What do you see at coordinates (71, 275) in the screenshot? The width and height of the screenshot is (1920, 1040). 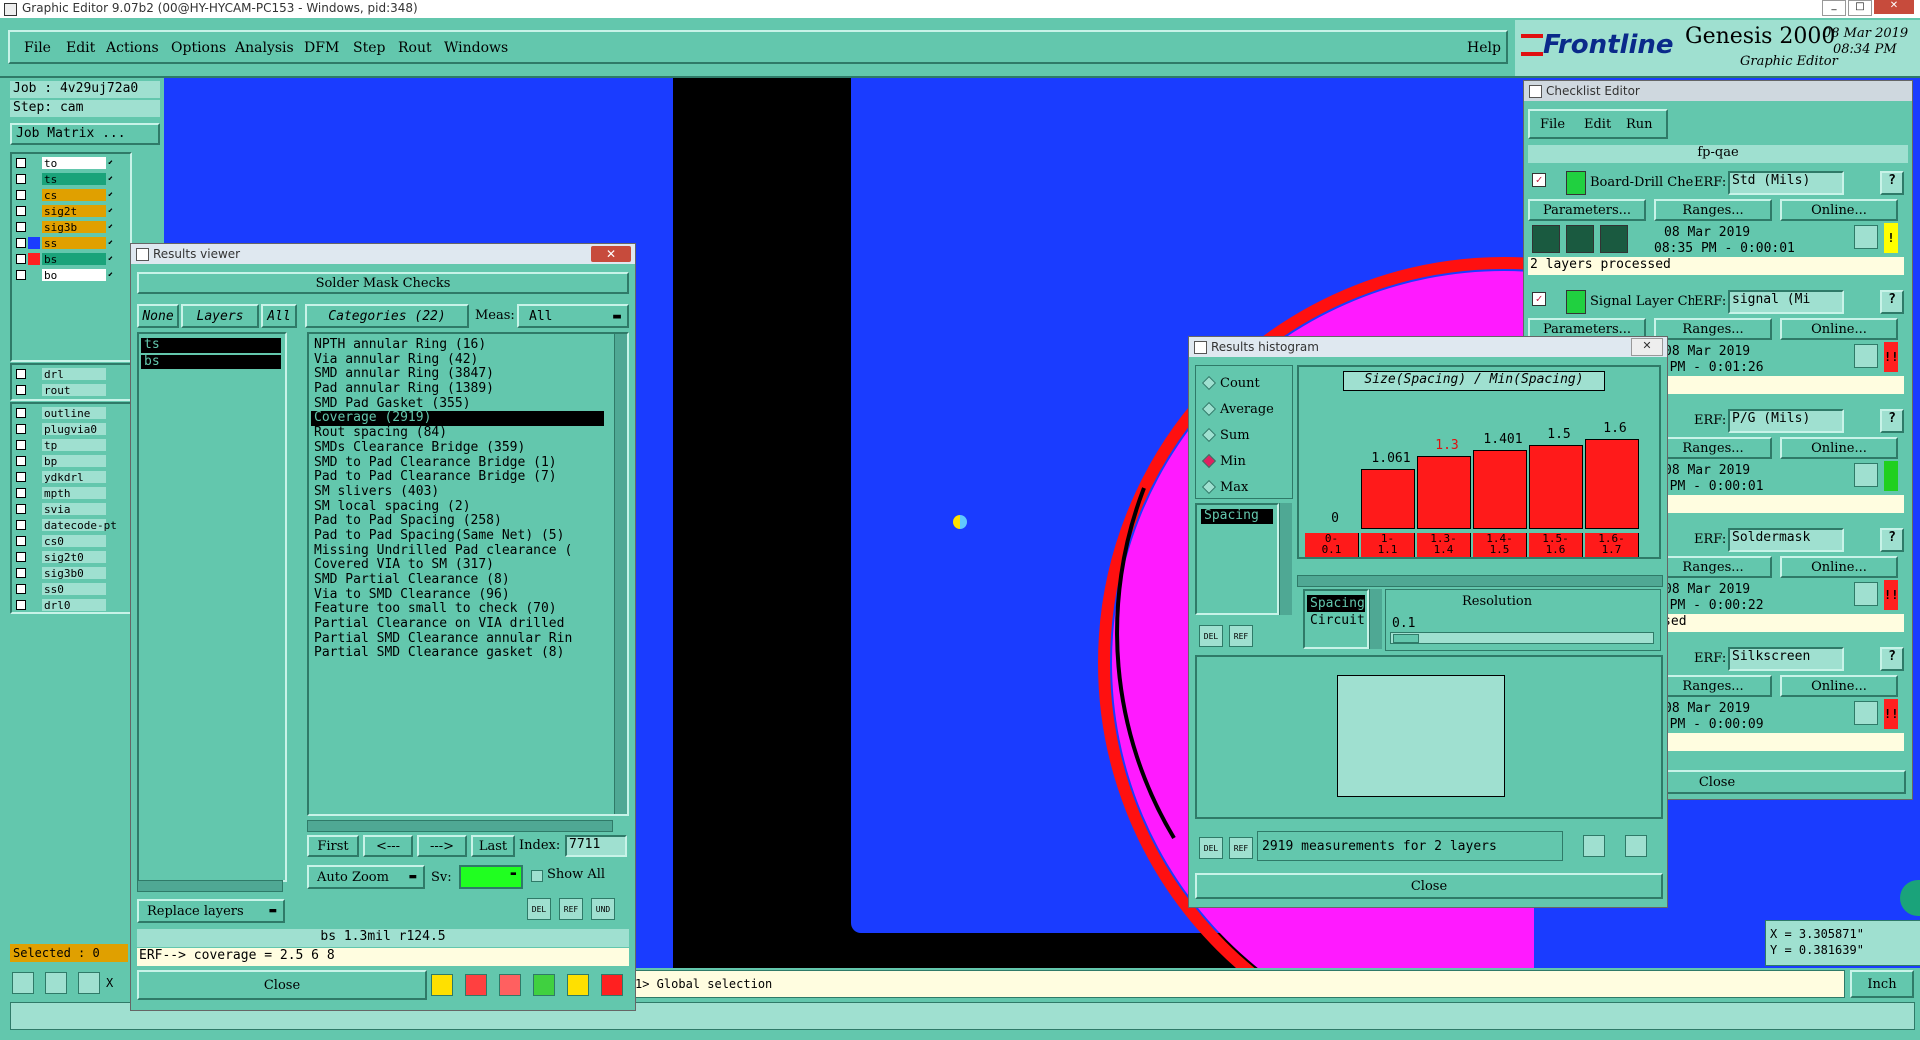 I see `layer-row-bo: bo ⬋` at bounding box center [71, 275].